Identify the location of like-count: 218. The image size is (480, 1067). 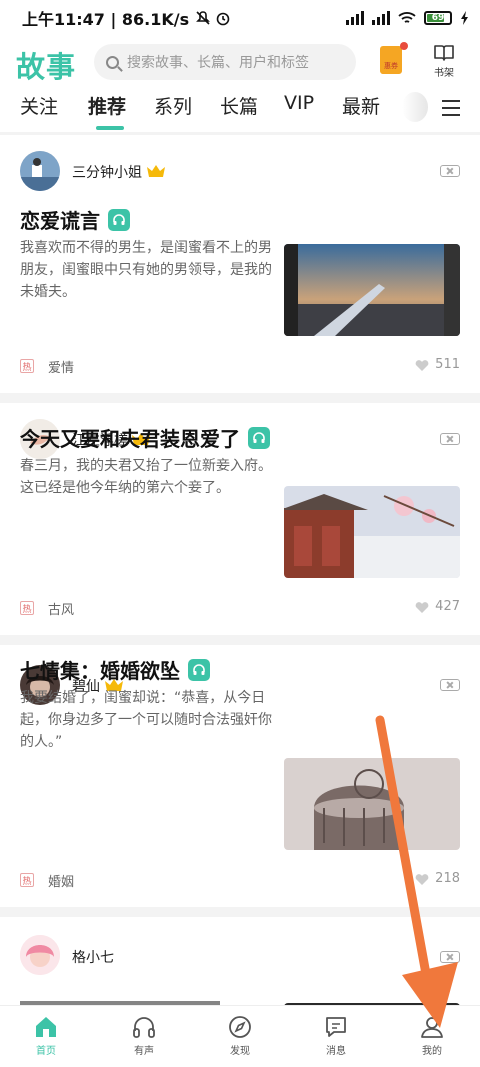
(447, 878).